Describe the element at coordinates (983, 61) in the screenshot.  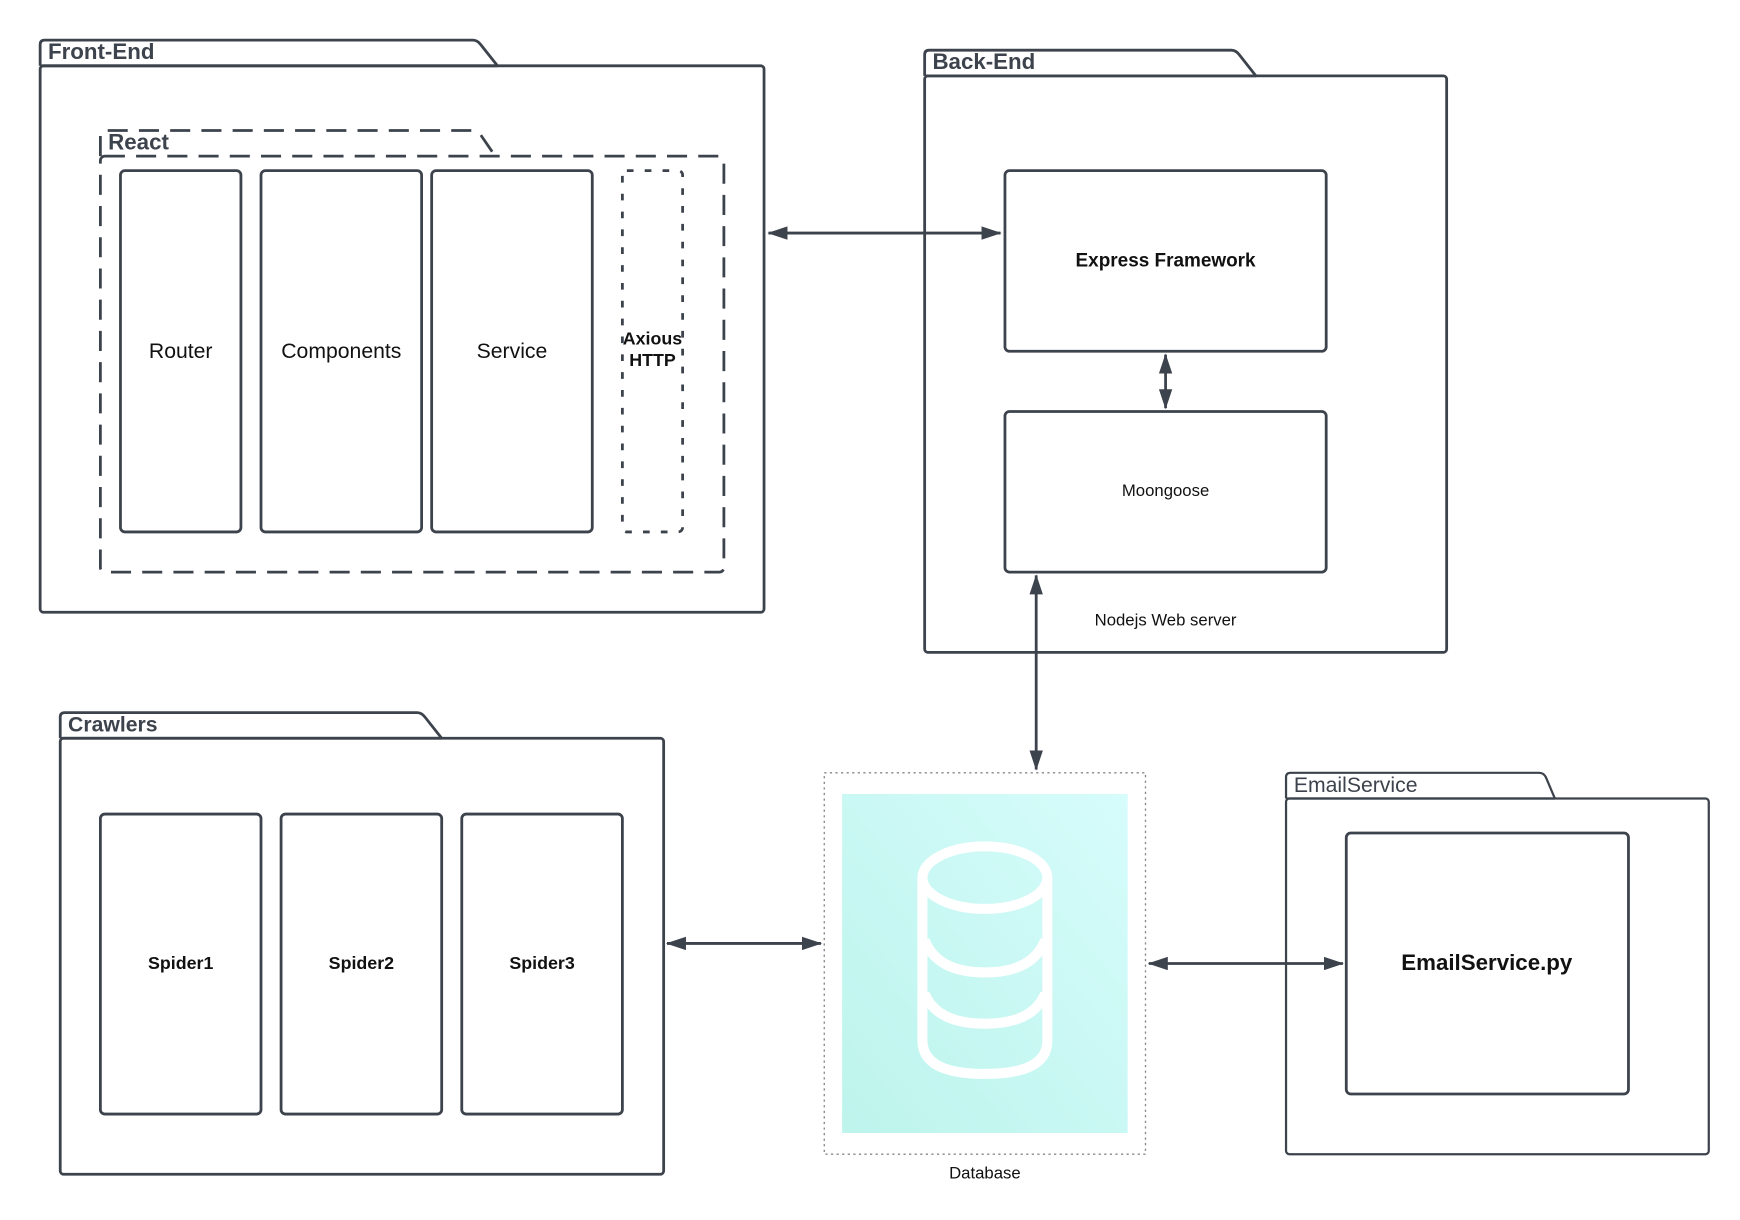
I see `backend-title: Back-End` at that location.